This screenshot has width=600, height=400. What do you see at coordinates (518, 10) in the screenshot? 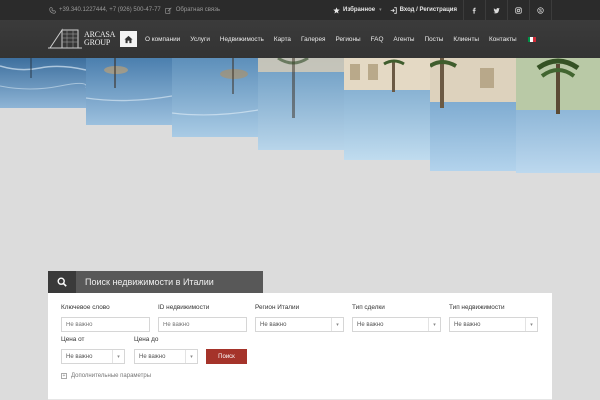
I see `instagram-icon` at bounding box center [518, 10].